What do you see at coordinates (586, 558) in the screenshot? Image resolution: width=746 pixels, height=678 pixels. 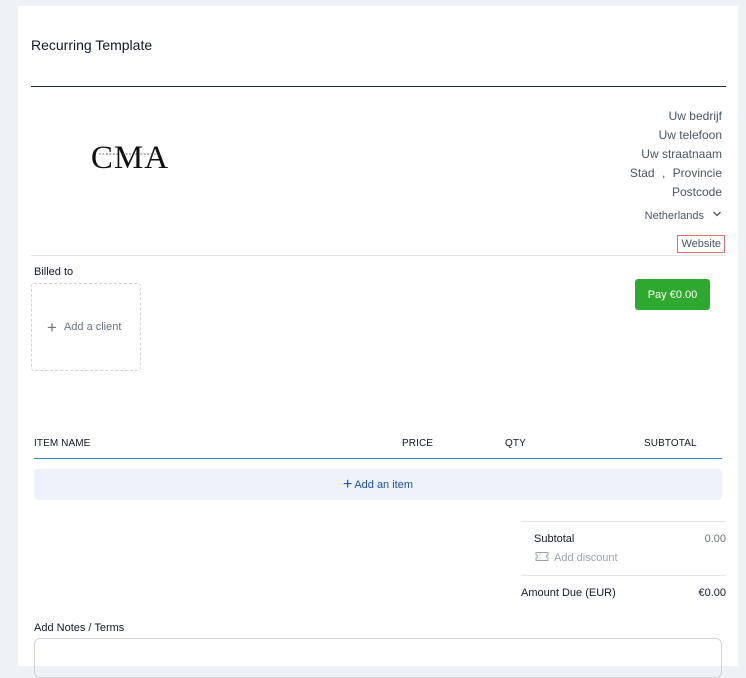 I see `add-discount-label: Add discount` at bounding box center [586, 558].